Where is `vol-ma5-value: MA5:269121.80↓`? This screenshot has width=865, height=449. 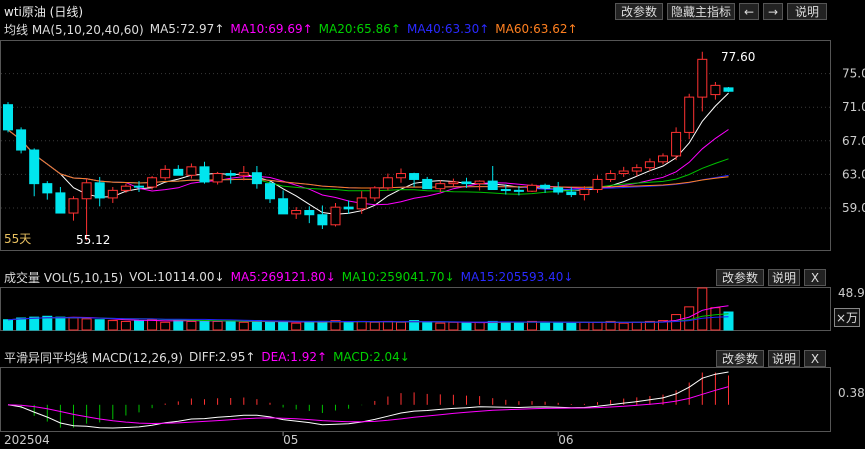
vol-ma5-value: MA5:269121.80↓ is located at coordinates (283, 277).